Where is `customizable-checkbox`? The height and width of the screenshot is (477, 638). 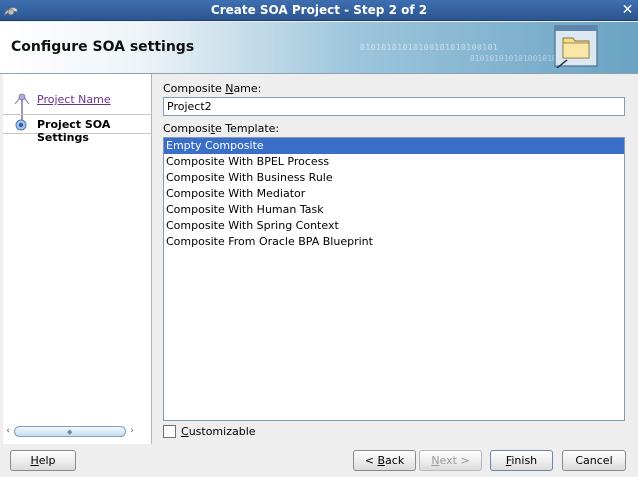 customizable-checkbox is located at coordinates (169, 431).